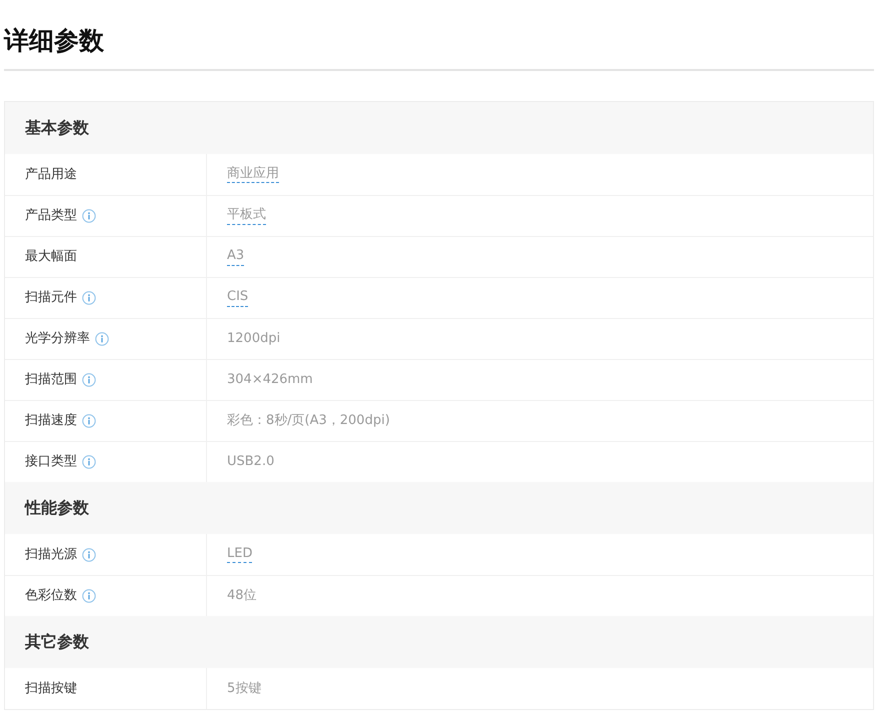 Image resolution: width=875 pixels, height=711 pixels. I want to click on param-value: 304×426mm, so click(270, 380).